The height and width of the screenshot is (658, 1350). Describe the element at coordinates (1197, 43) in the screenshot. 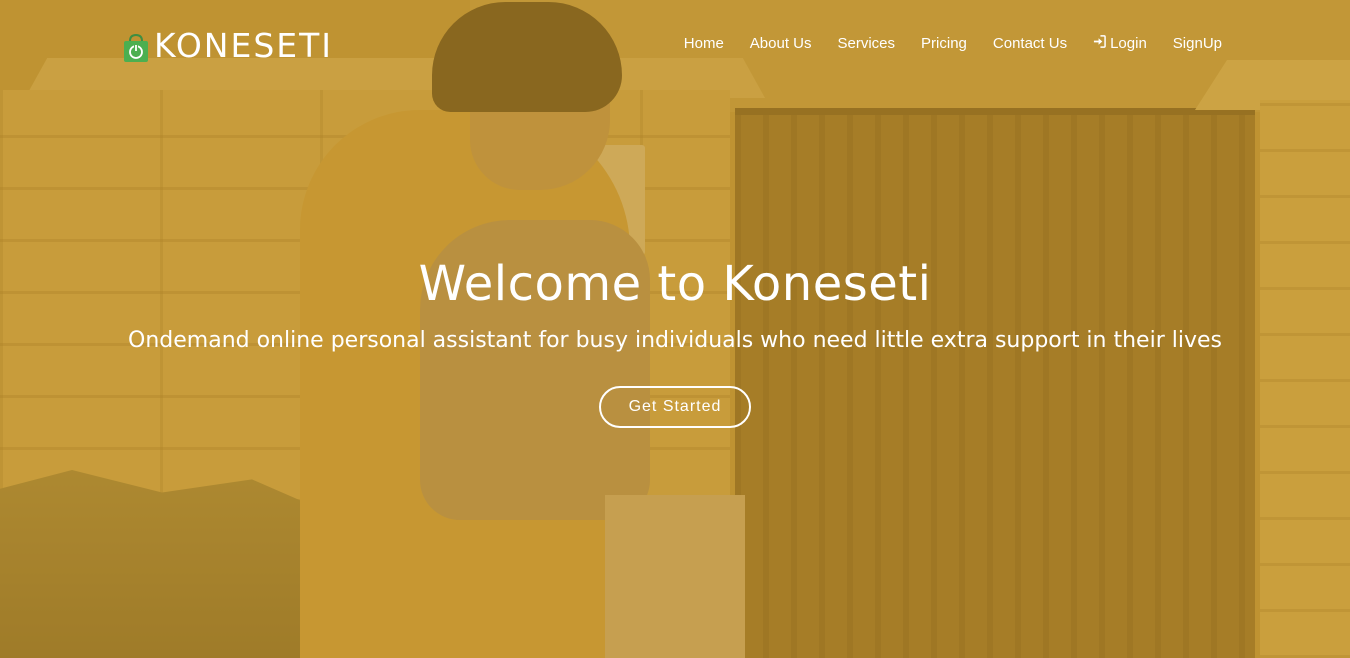

I see `nav-signup: SignUp` at that location.